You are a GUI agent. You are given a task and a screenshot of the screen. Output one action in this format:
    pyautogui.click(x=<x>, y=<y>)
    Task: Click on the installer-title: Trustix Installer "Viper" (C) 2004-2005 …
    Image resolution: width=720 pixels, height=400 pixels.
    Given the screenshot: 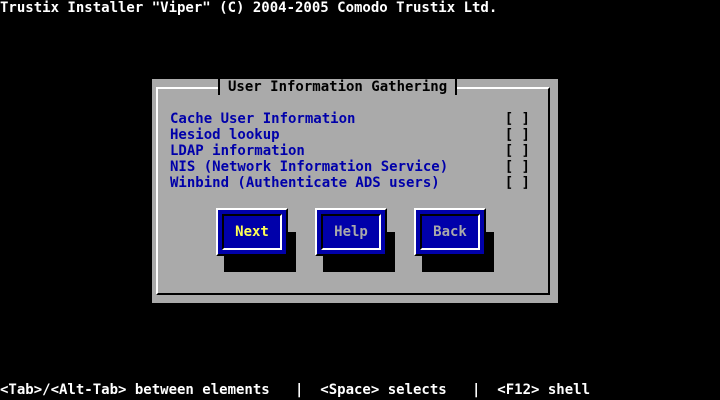 What is the action you would take?
    pyautogui.click(x=249, y=8)
    